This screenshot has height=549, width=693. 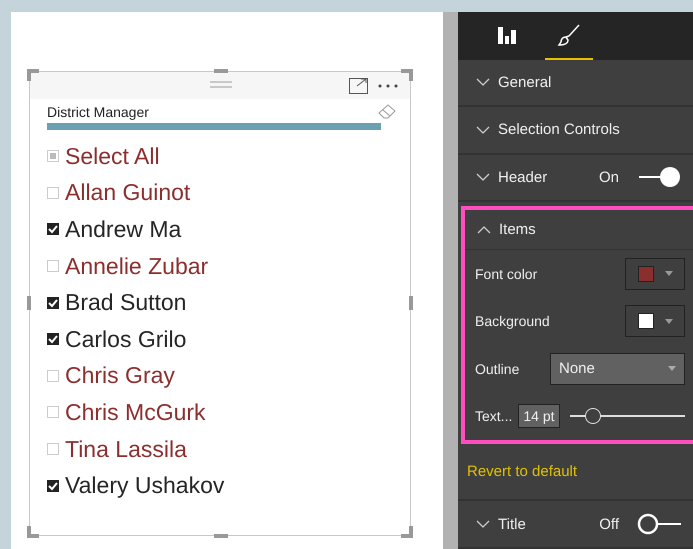 I want to click on select-all-checkbox, so click(x=53, y=156).